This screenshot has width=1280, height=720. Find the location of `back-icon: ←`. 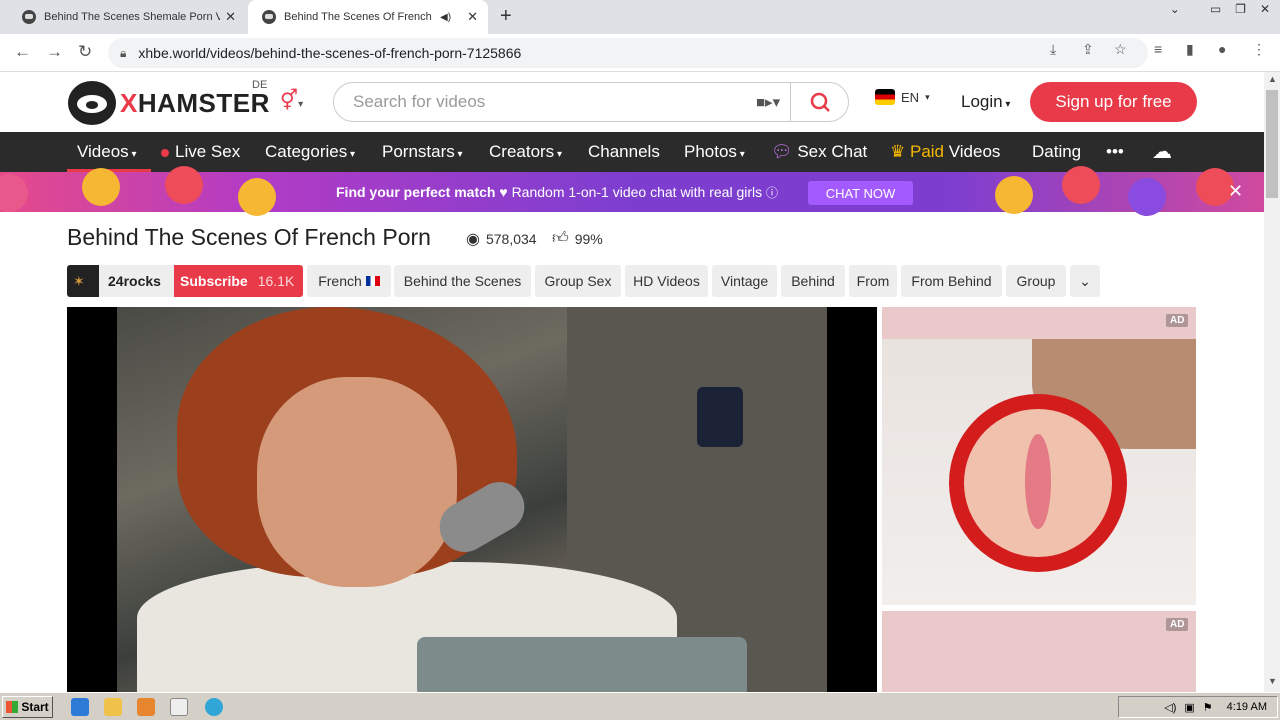

back-icon: ← is located at coordinates (22, 52).